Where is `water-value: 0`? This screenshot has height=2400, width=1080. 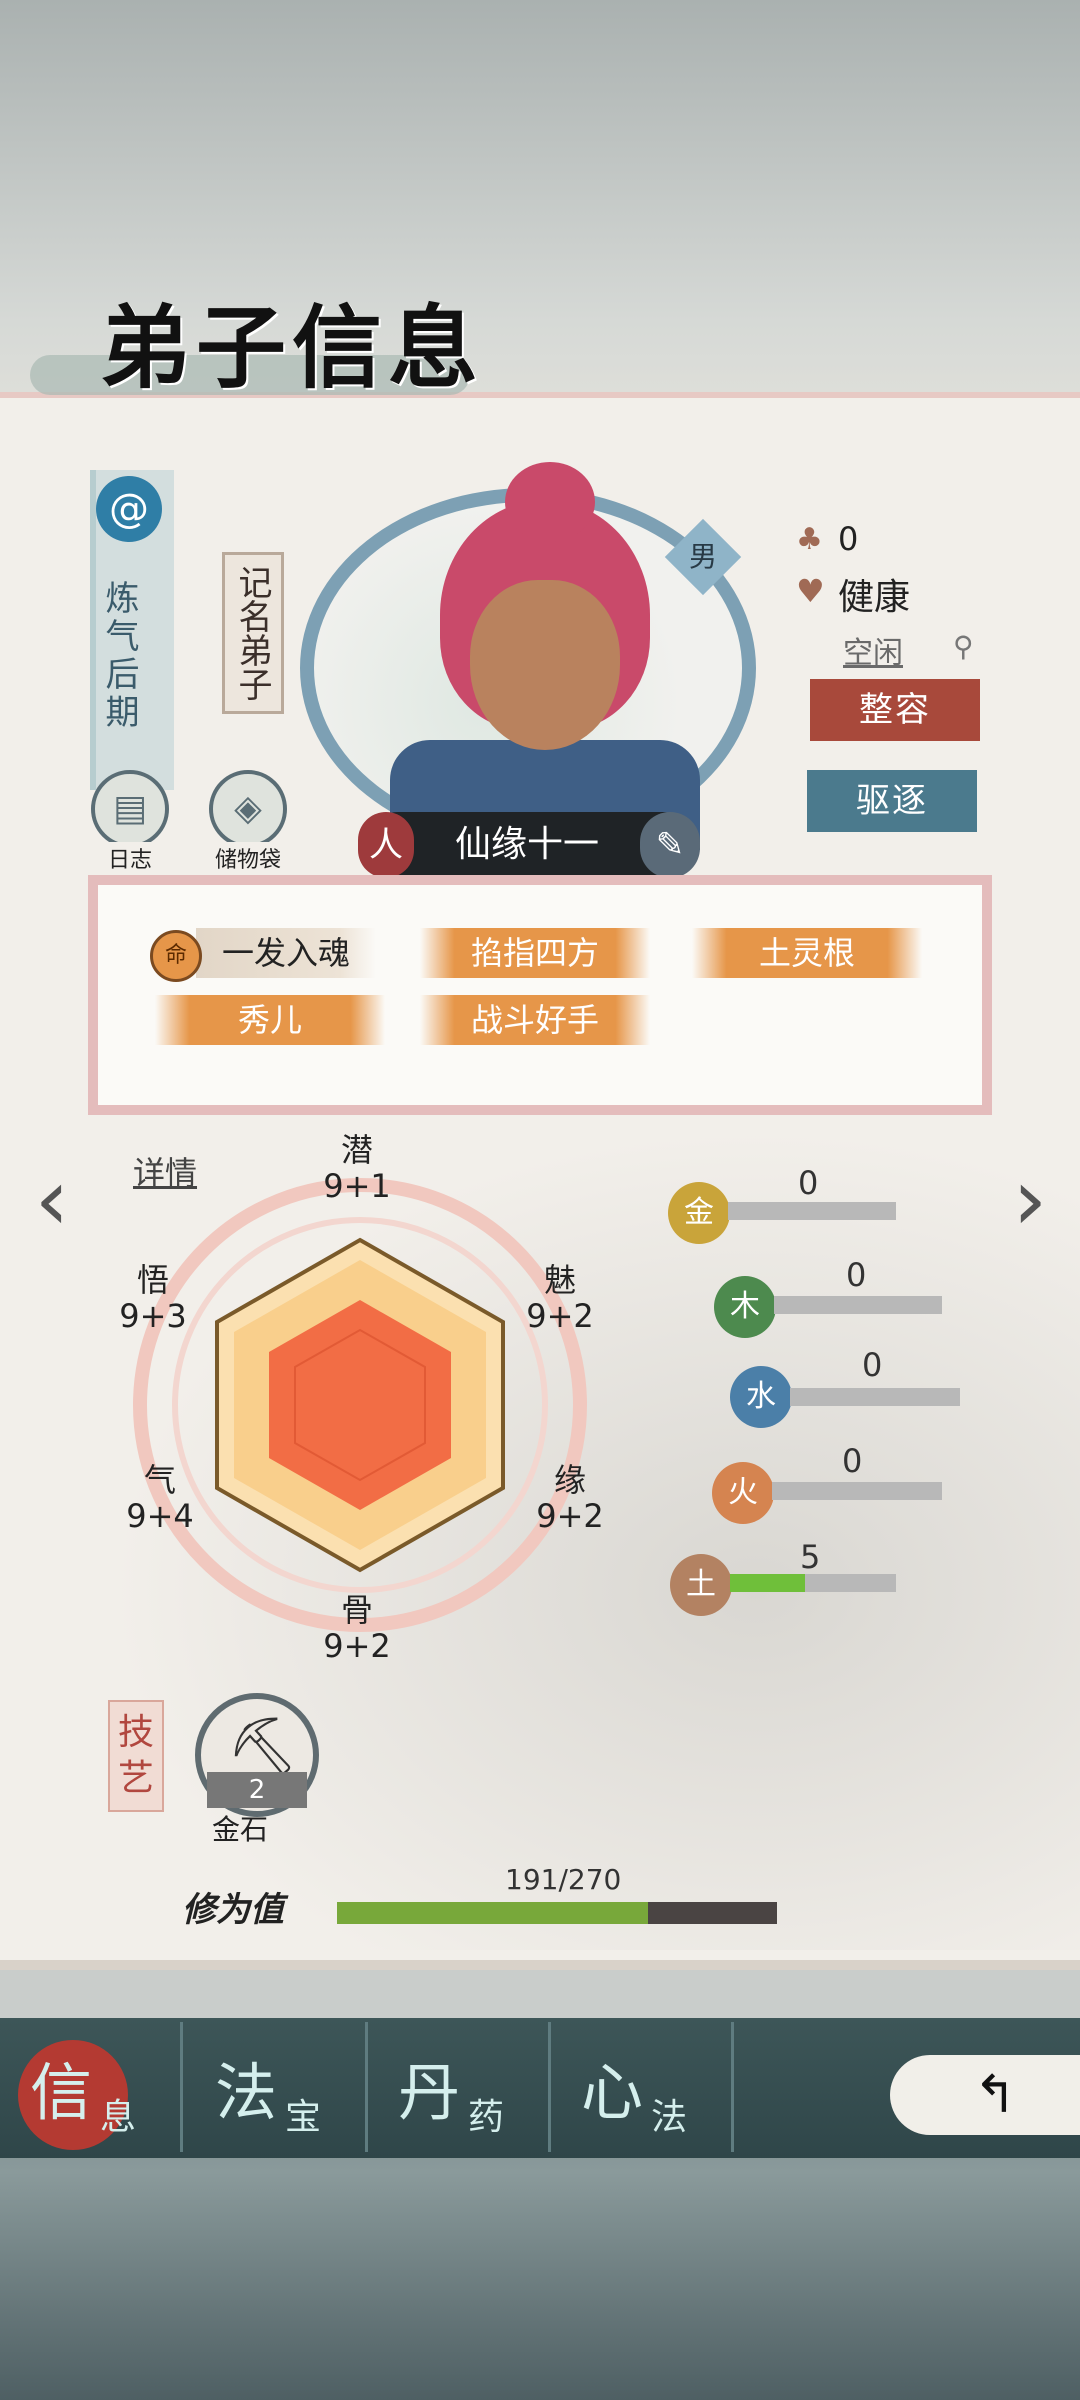 water-value: 0 is located at coordinates (872, 1365).